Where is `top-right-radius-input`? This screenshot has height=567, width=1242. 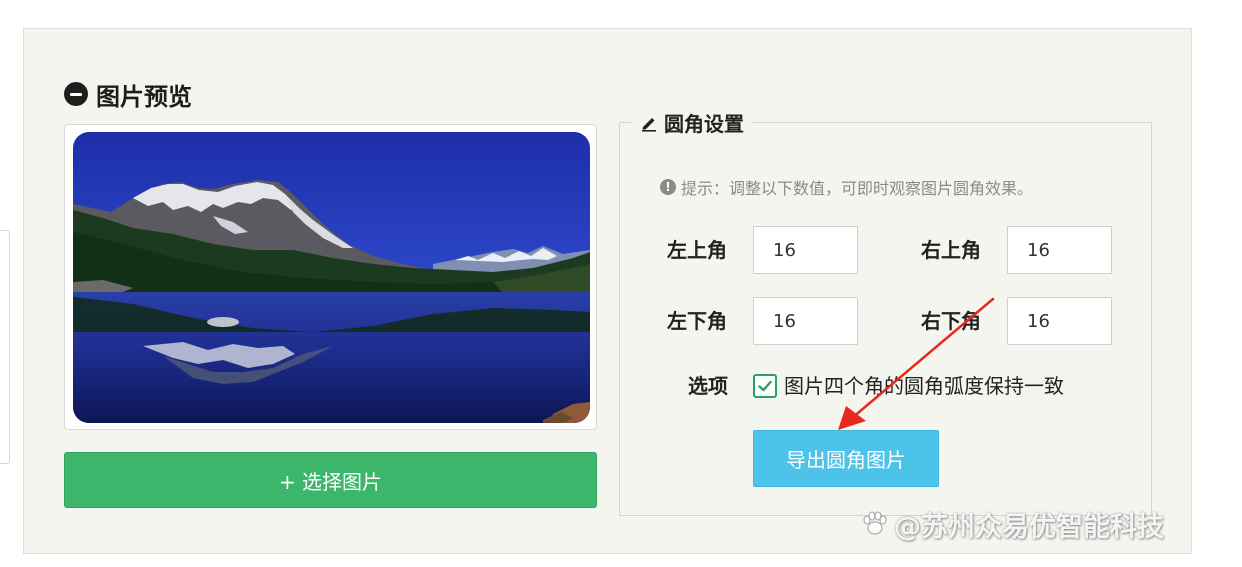
top-right-radius-input is located at coordinates (1059, 250).